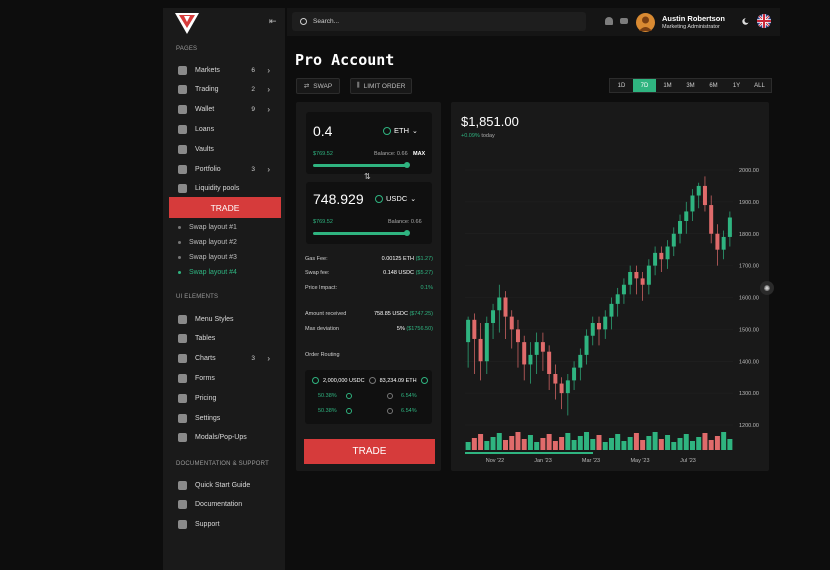 The width and height of the screenshot is (830, 570). What do you see at coordinates (228, 418) in the screenshot?
I see `sidebar-item-settings: Settings` at bounding box center [228, 418].